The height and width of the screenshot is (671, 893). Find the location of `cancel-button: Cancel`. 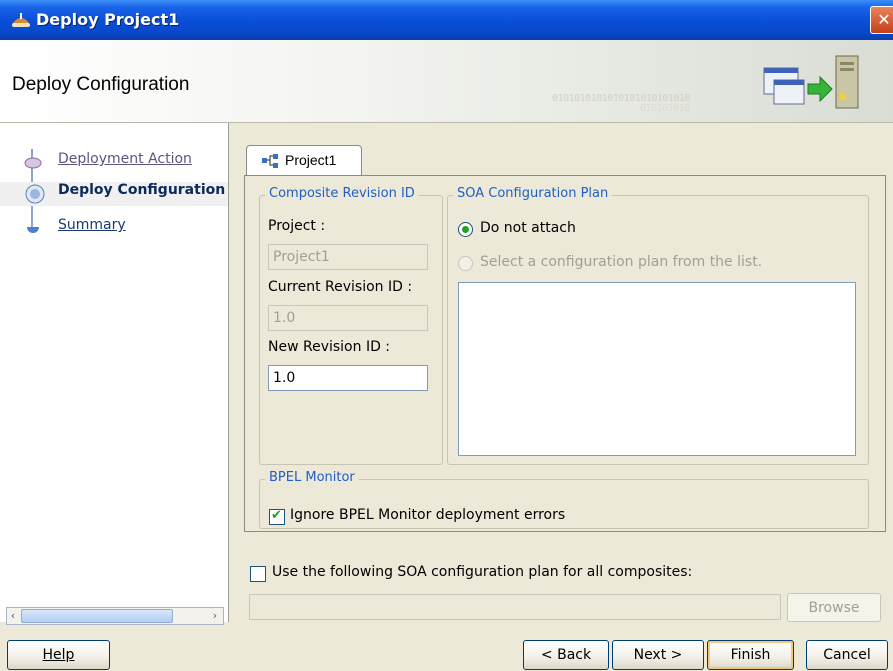

cancel-button: Cancel is located at coordinates (847, 655).